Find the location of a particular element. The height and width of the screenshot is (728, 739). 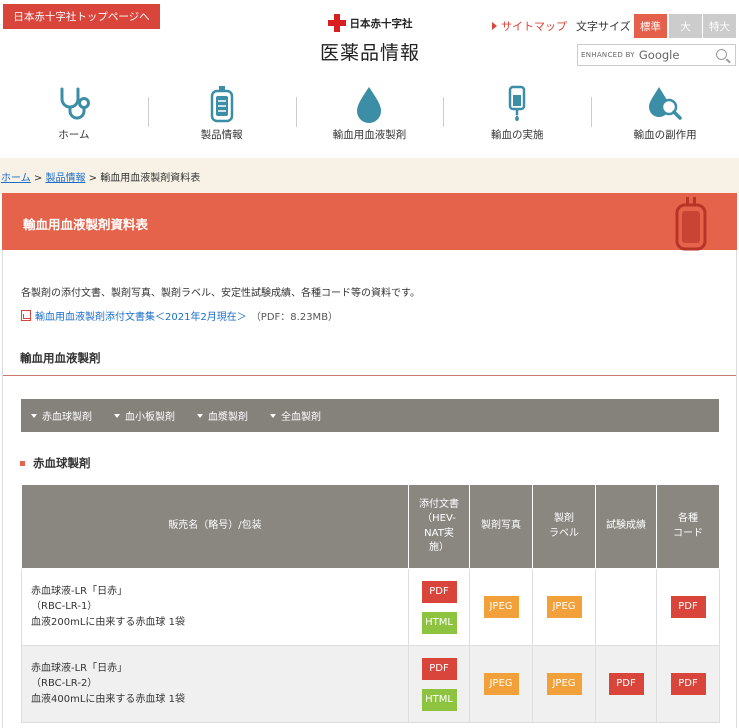

intro-text: 各製剤の添付文書、製剤写真、製剤ラベル、安定性試験成績、各種コード等の資料です。 is located at coordinates (220, 293).